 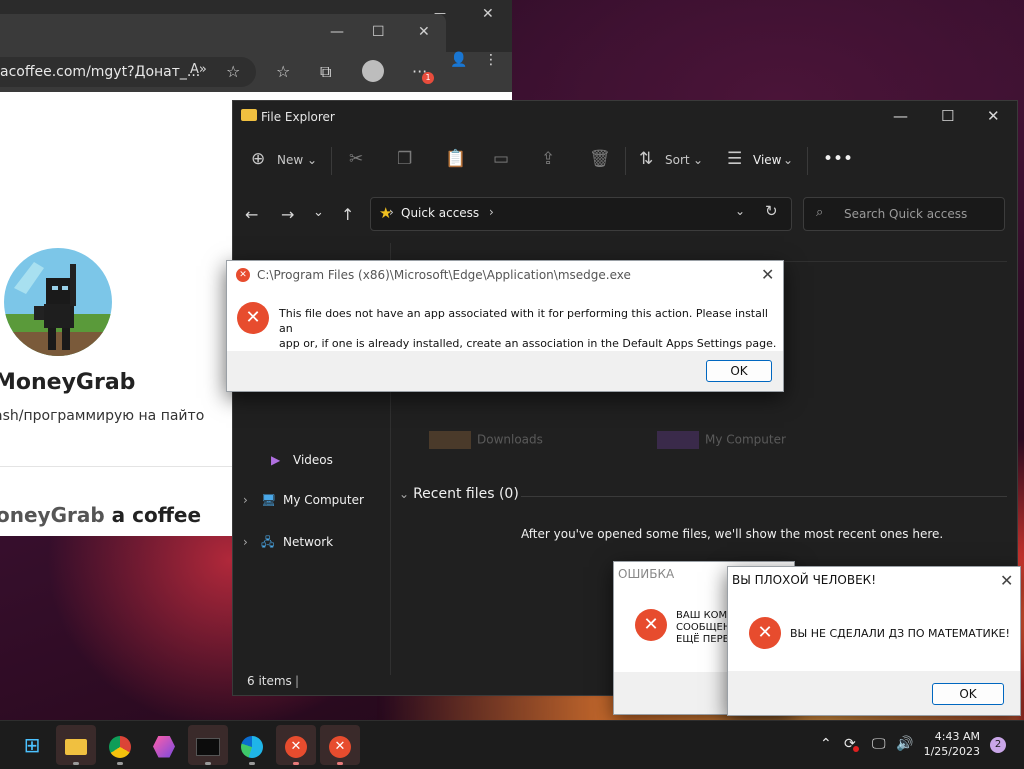 I want to click on up-arrow-icon: ↑, so click(x=347, y=214).